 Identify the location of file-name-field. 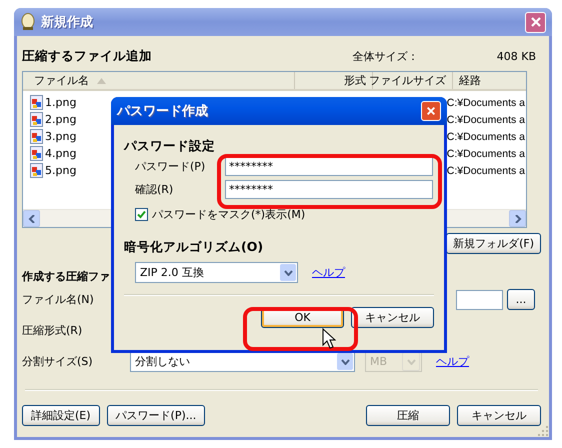
(479, 300).